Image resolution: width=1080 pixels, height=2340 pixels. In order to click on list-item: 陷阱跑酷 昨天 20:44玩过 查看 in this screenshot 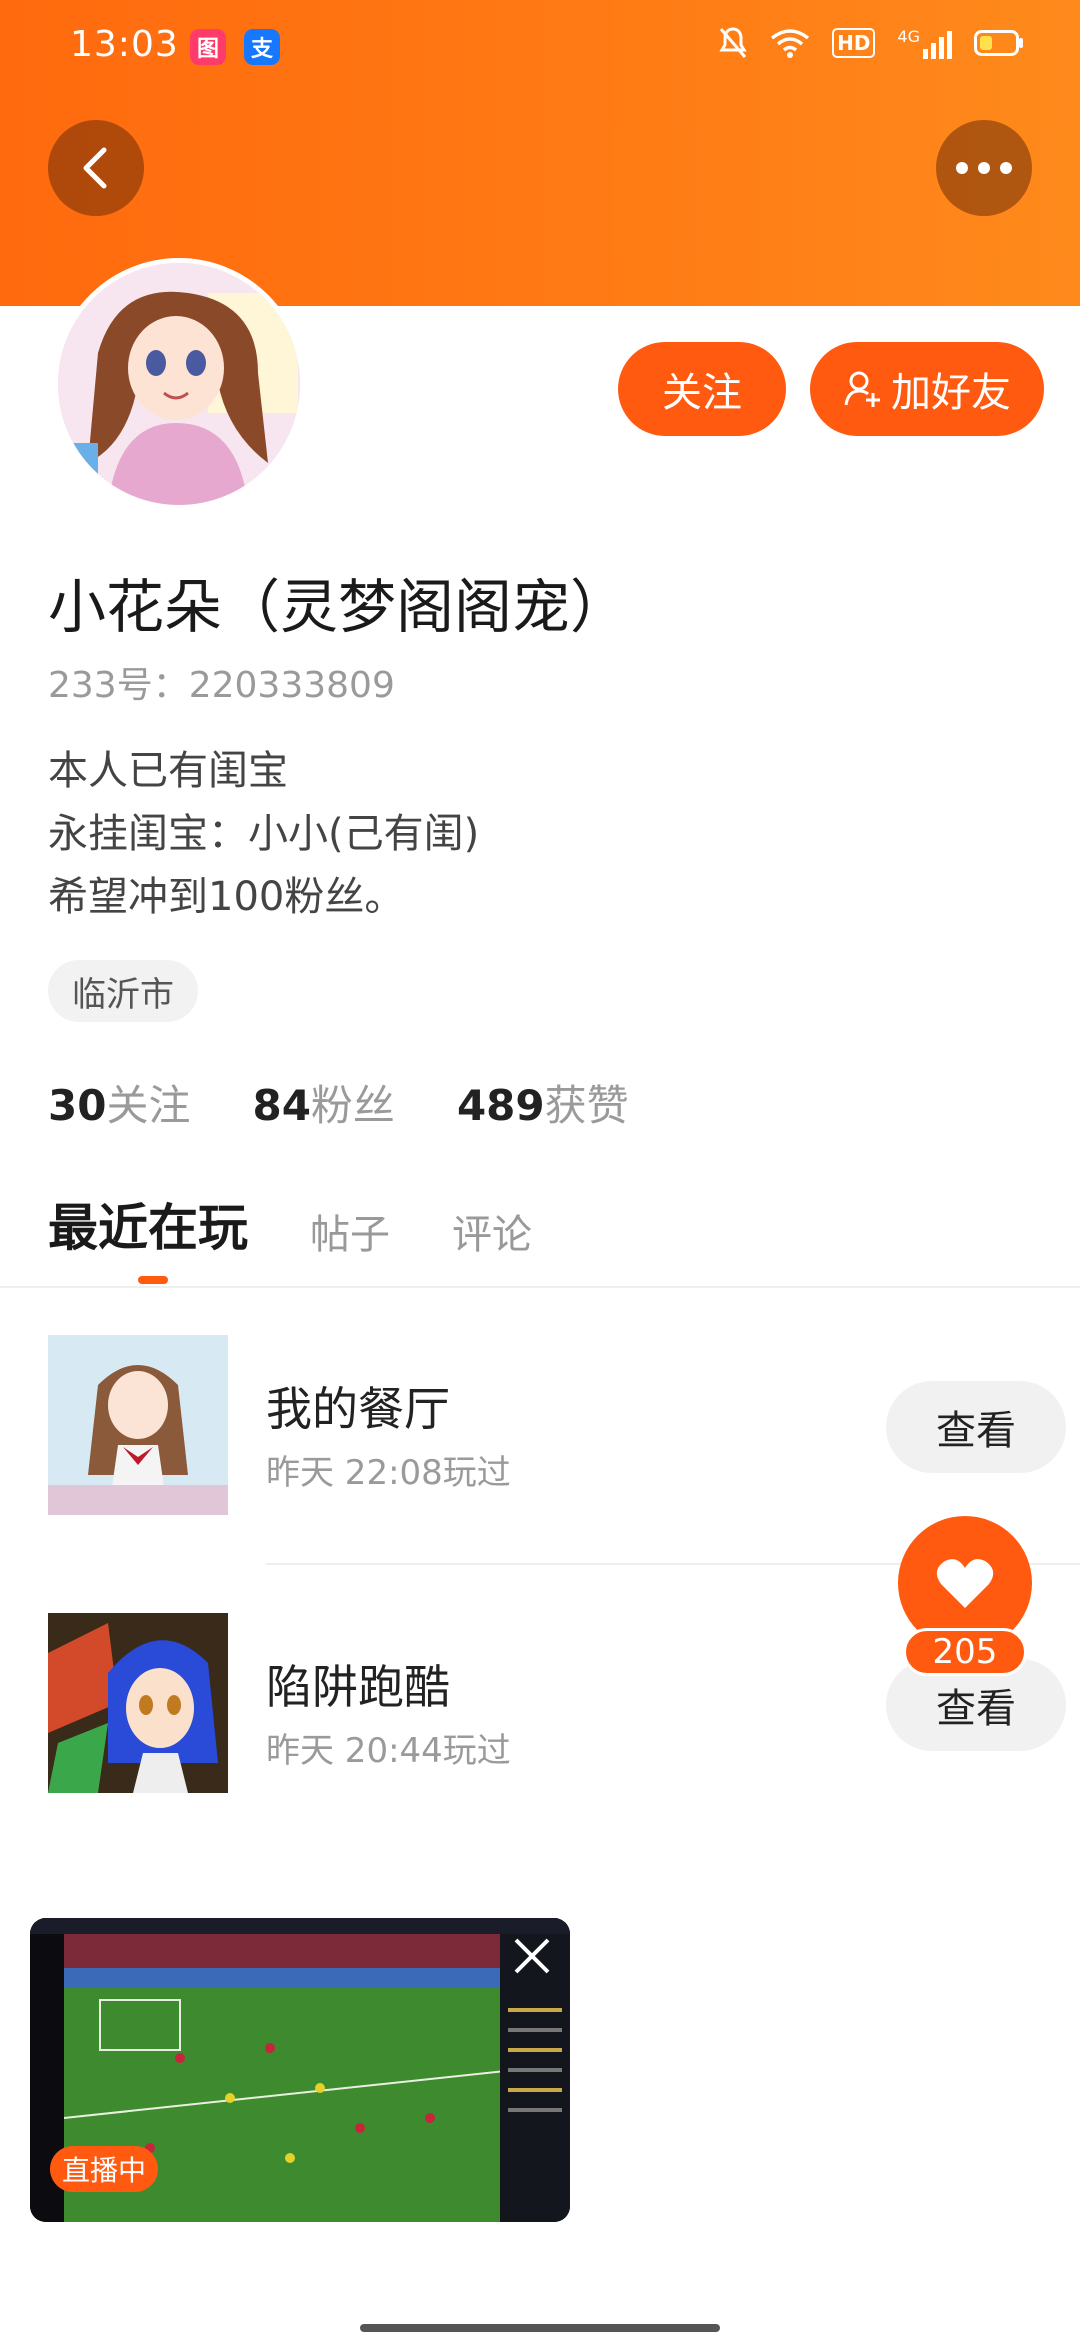, I will do `click(557, 1703)`.